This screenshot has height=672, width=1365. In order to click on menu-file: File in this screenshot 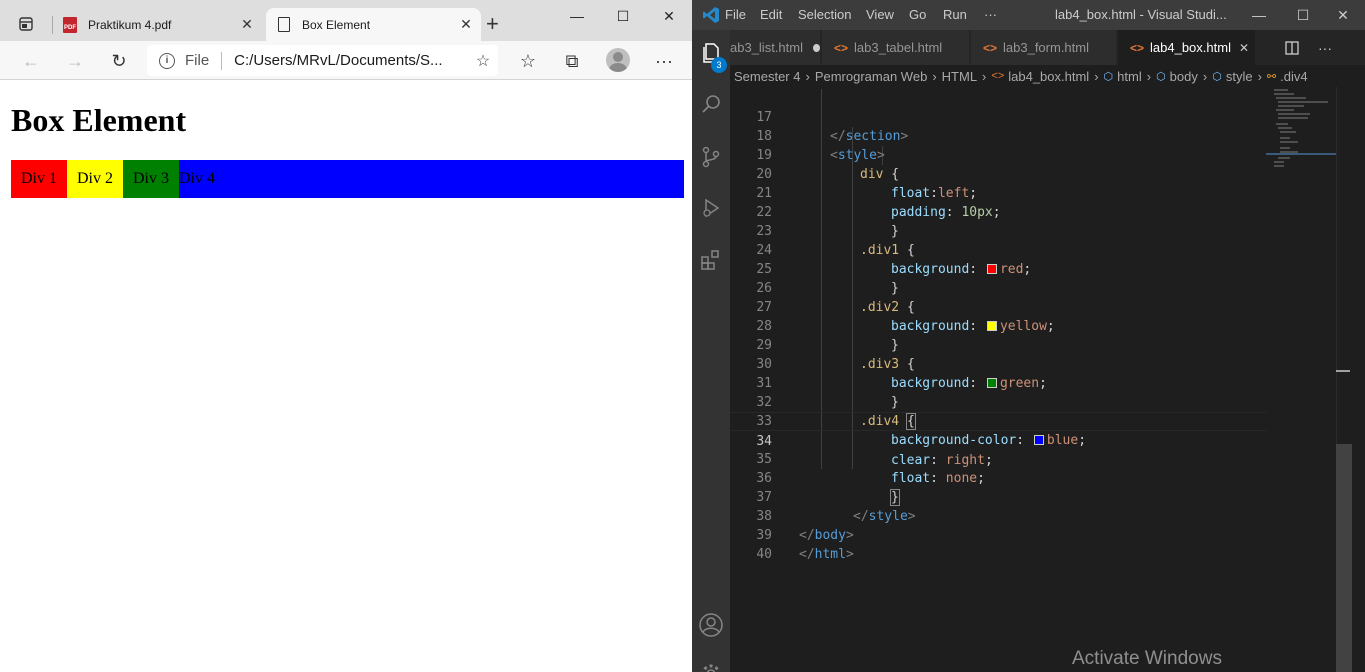, I will do `click(735, 15)`.